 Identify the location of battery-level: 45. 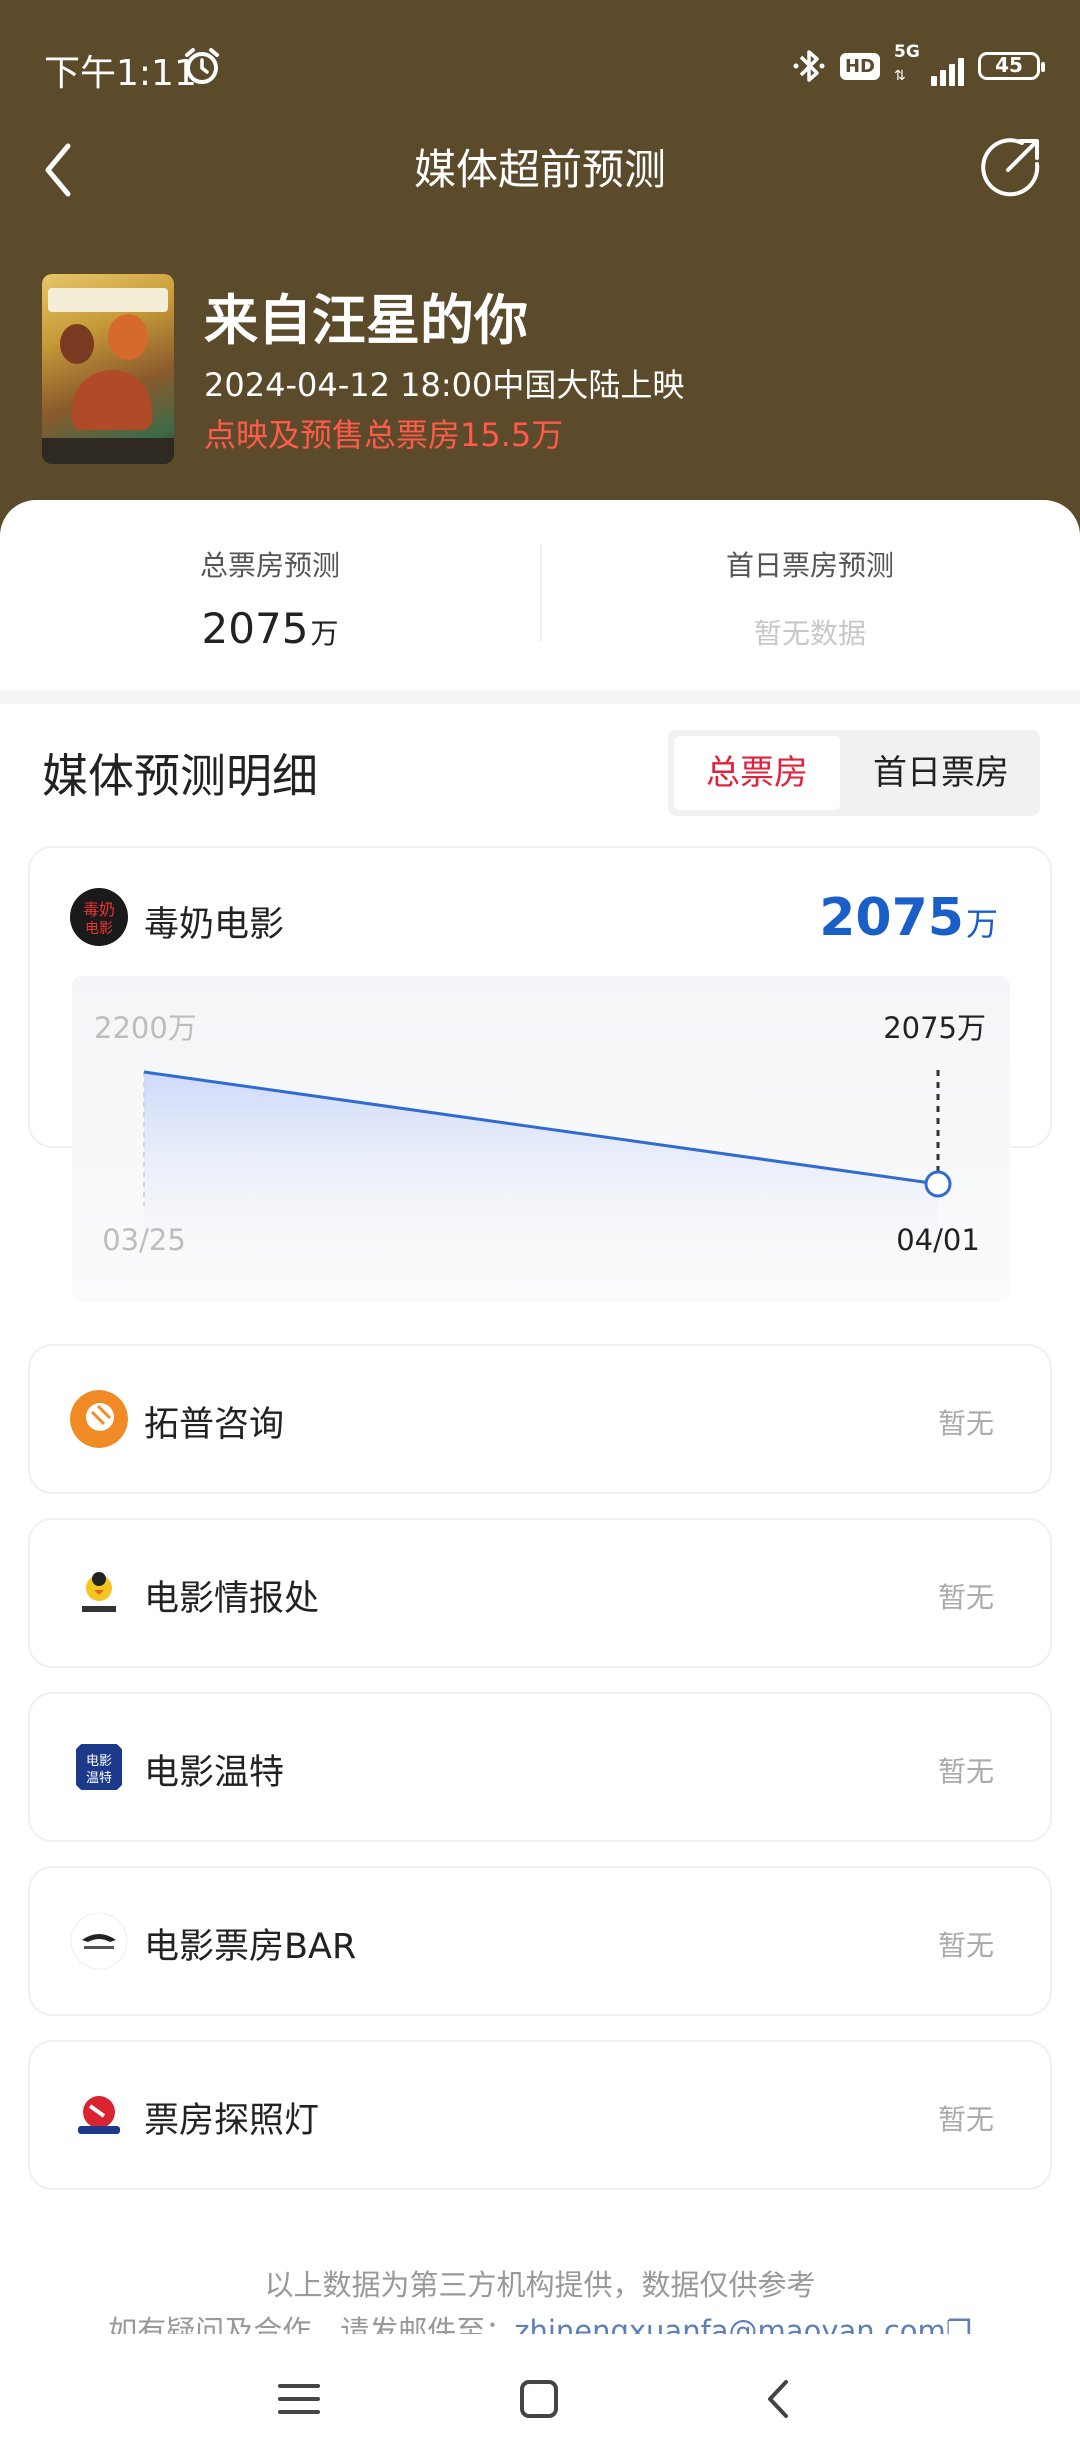
(1009, 65).